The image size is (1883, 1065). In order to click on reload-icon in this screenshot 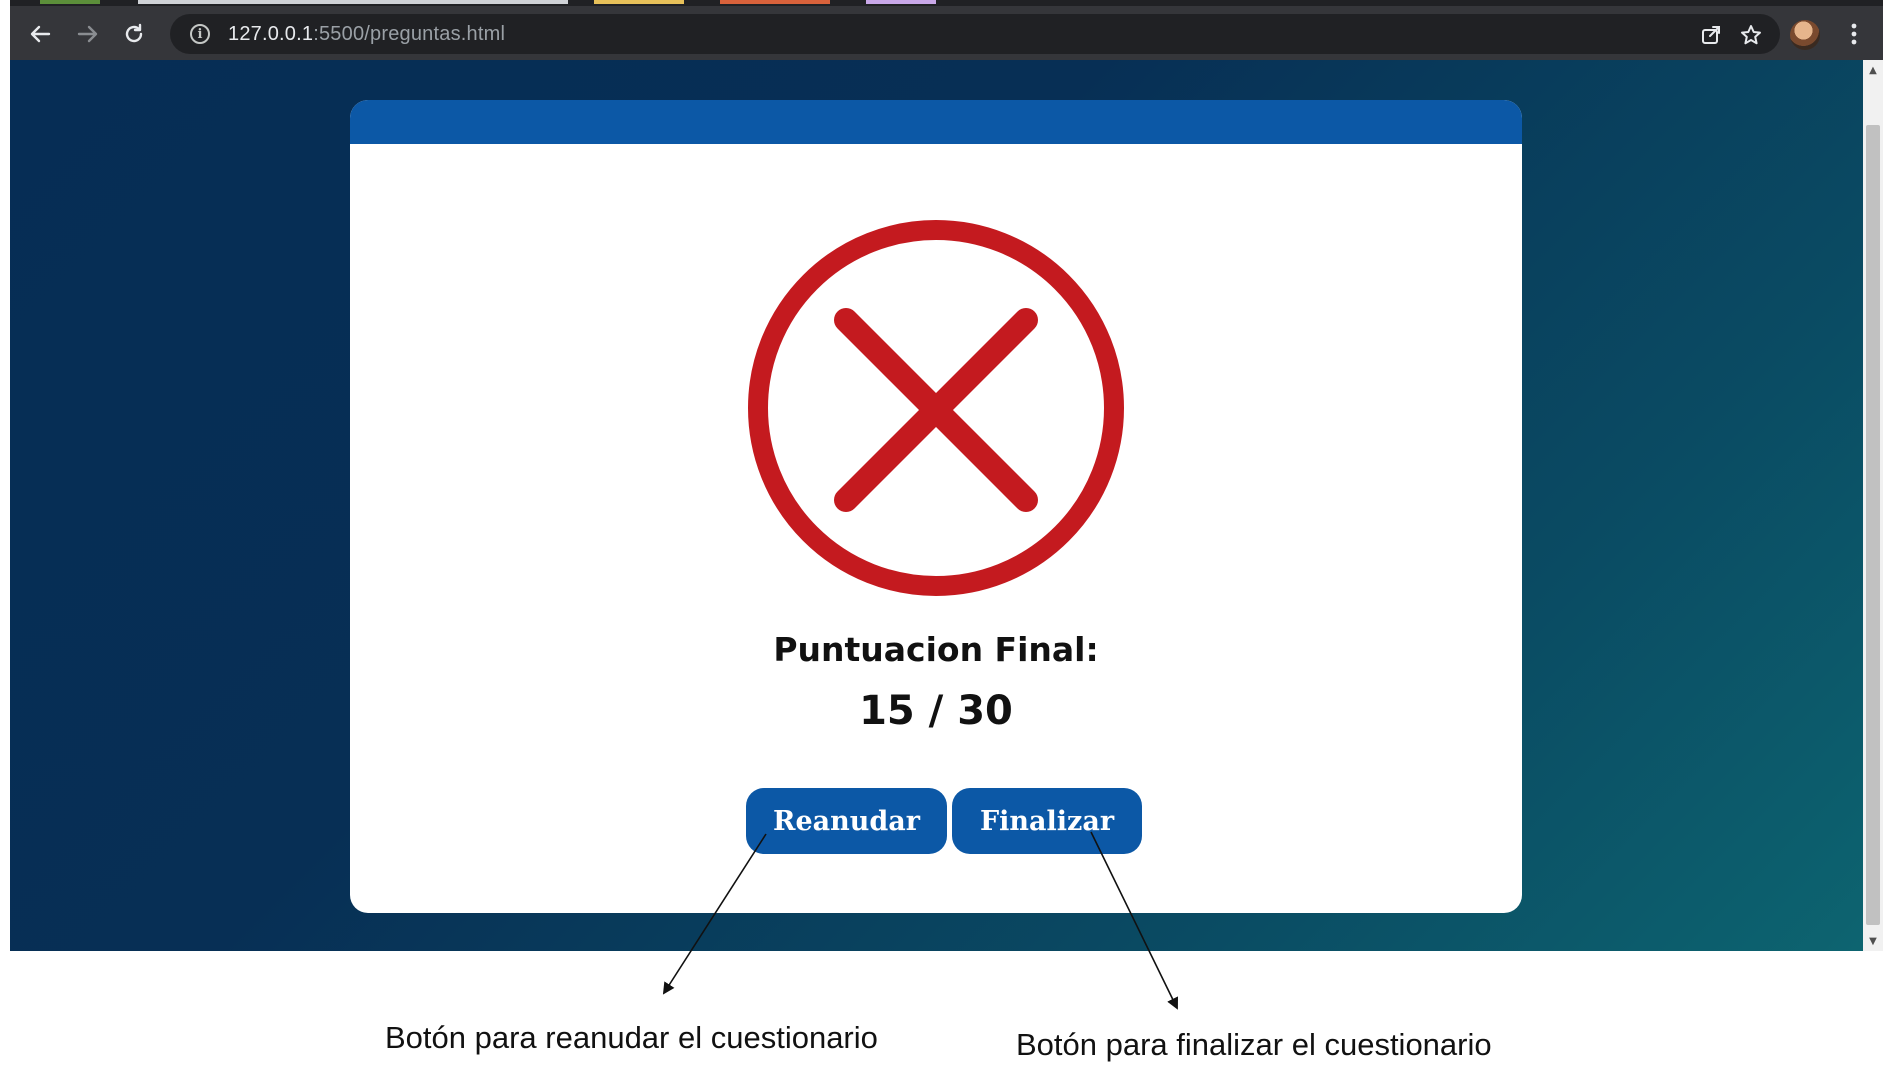, I will do `click(134, 34)`.